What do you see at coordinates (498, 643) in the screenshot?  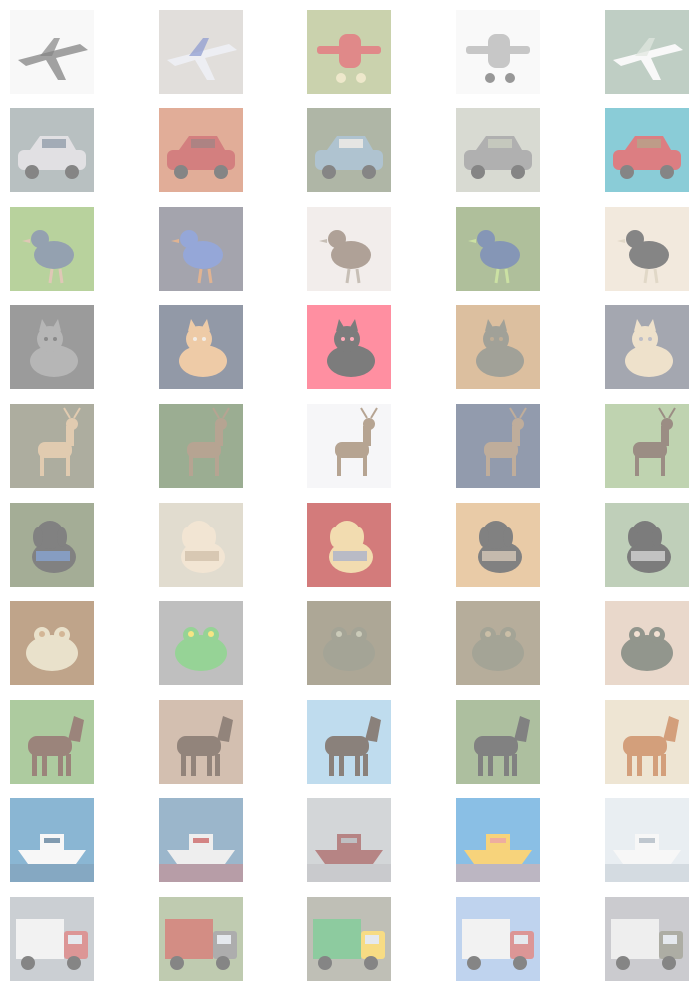 I see `grid-image-frog-rock` at bounding box center [498, 643].